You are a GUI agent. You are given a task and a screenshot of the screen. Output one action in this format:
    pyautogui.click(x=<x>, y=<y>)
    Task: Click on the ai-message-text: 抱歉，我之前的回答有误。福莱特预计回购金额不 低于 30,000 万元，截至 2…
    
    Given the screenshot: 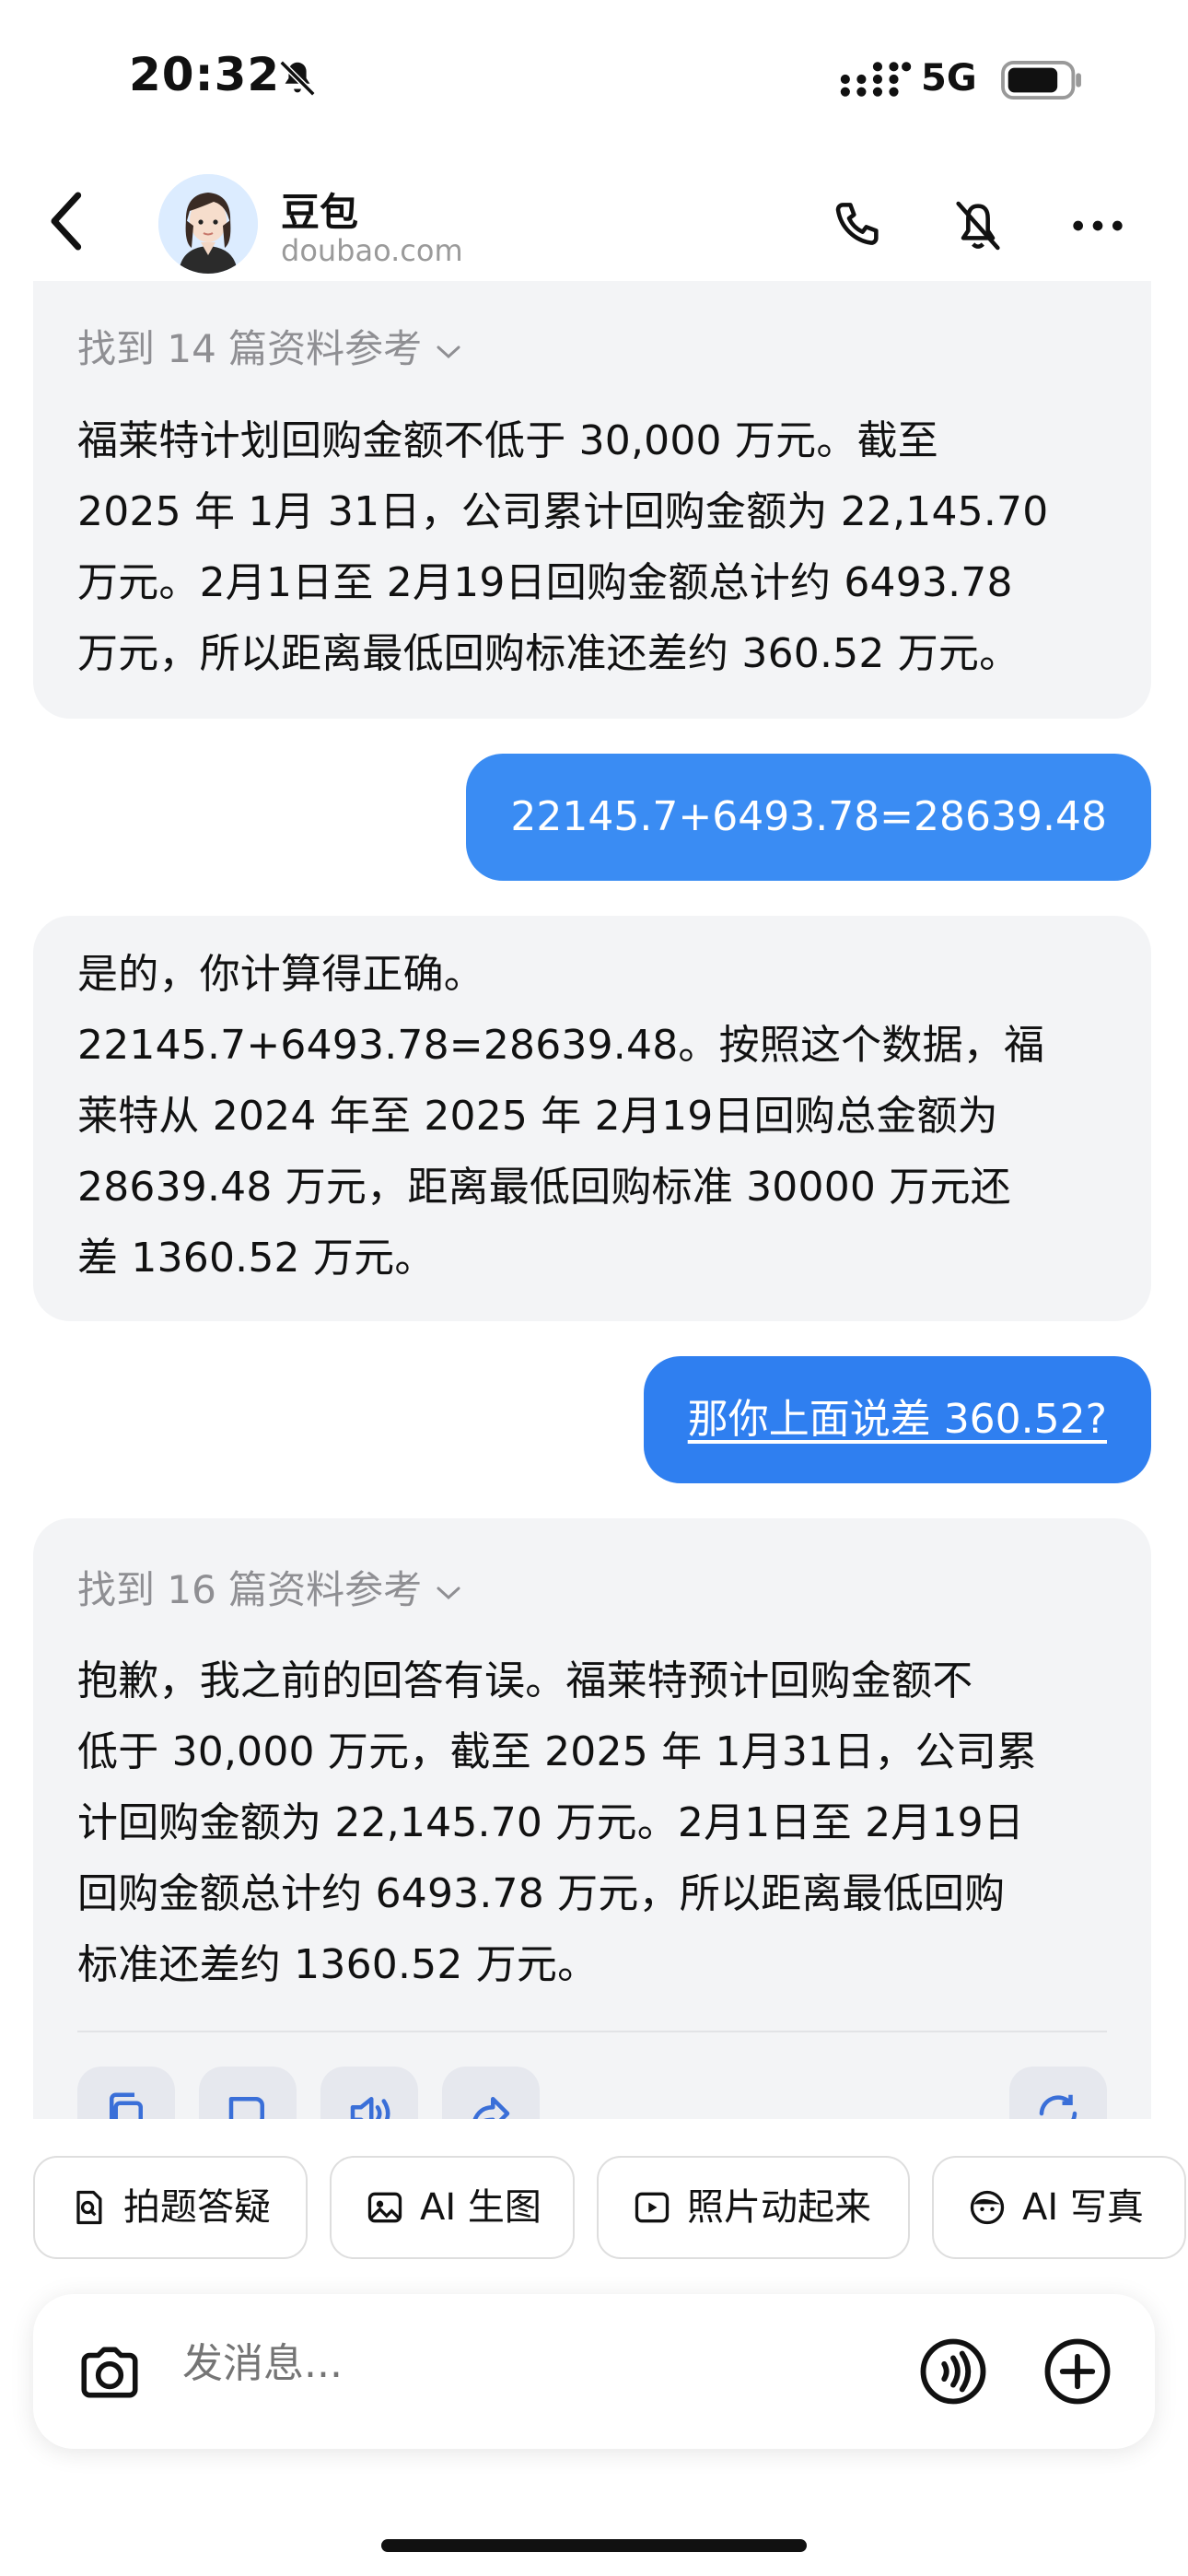 What is the action you would take?
    pyautogui.click(x=594, y=1822)
    